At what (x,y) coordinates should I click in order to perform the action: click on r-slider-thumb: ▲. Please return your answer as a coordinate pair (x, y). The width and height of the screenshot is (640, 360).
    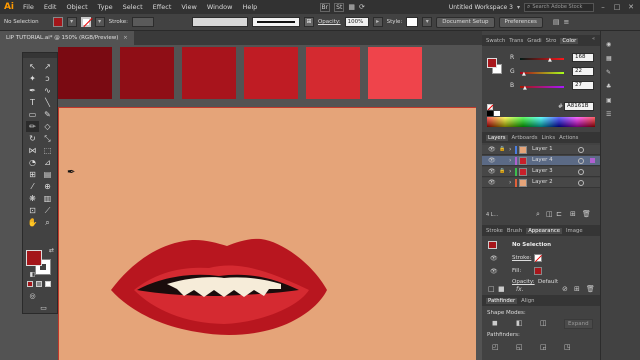
    Looking at the image, I should click on (550, 60).